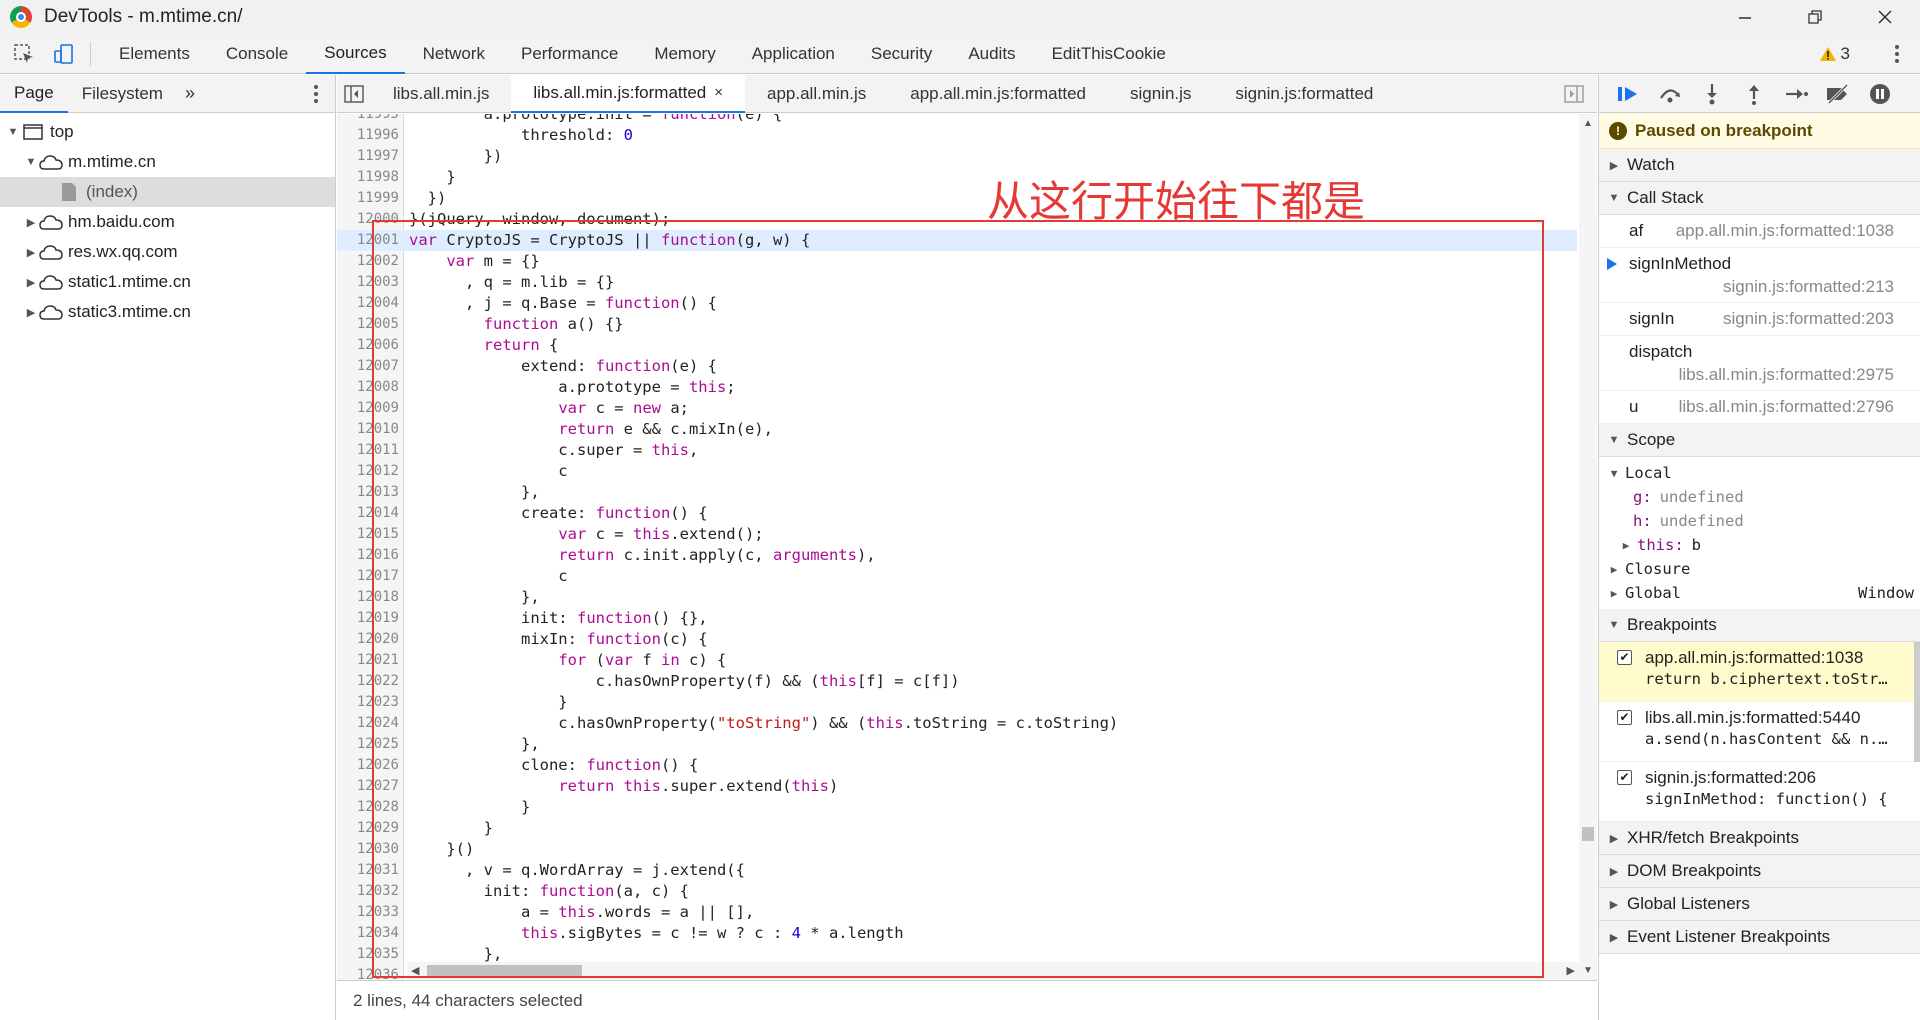 The height and width of the screenshot is (1020, 1920). I want to click on code-line: 12018 },, so click(957, 597).